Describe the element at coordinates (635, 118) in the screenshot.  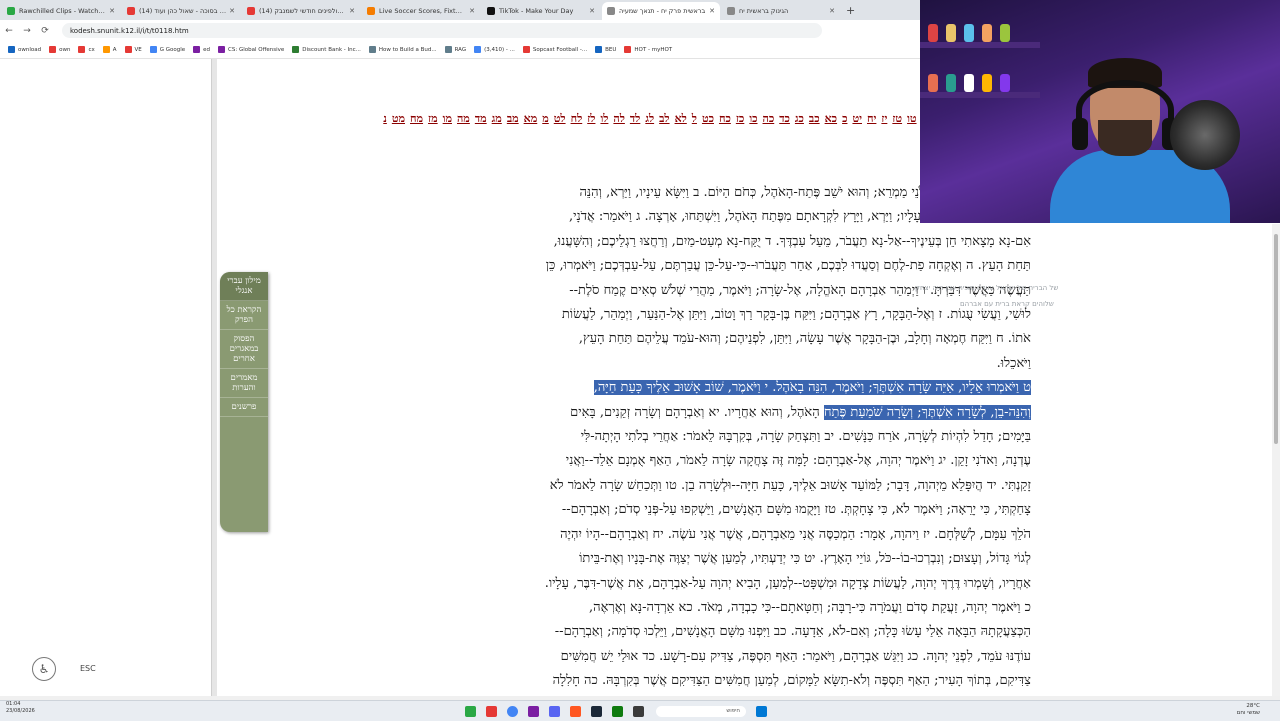
I see `chapter-link: לד` at that location.